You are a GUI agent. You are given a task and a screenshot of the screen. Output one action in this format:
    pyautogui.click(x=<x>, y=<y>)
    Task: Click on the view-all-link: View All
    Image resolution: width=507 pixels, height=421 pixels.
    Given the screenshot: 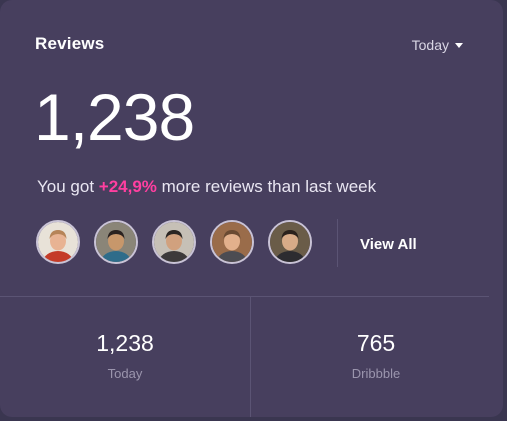 What is the action you would take?
    pyautogui.click(x=388, y=244)
    